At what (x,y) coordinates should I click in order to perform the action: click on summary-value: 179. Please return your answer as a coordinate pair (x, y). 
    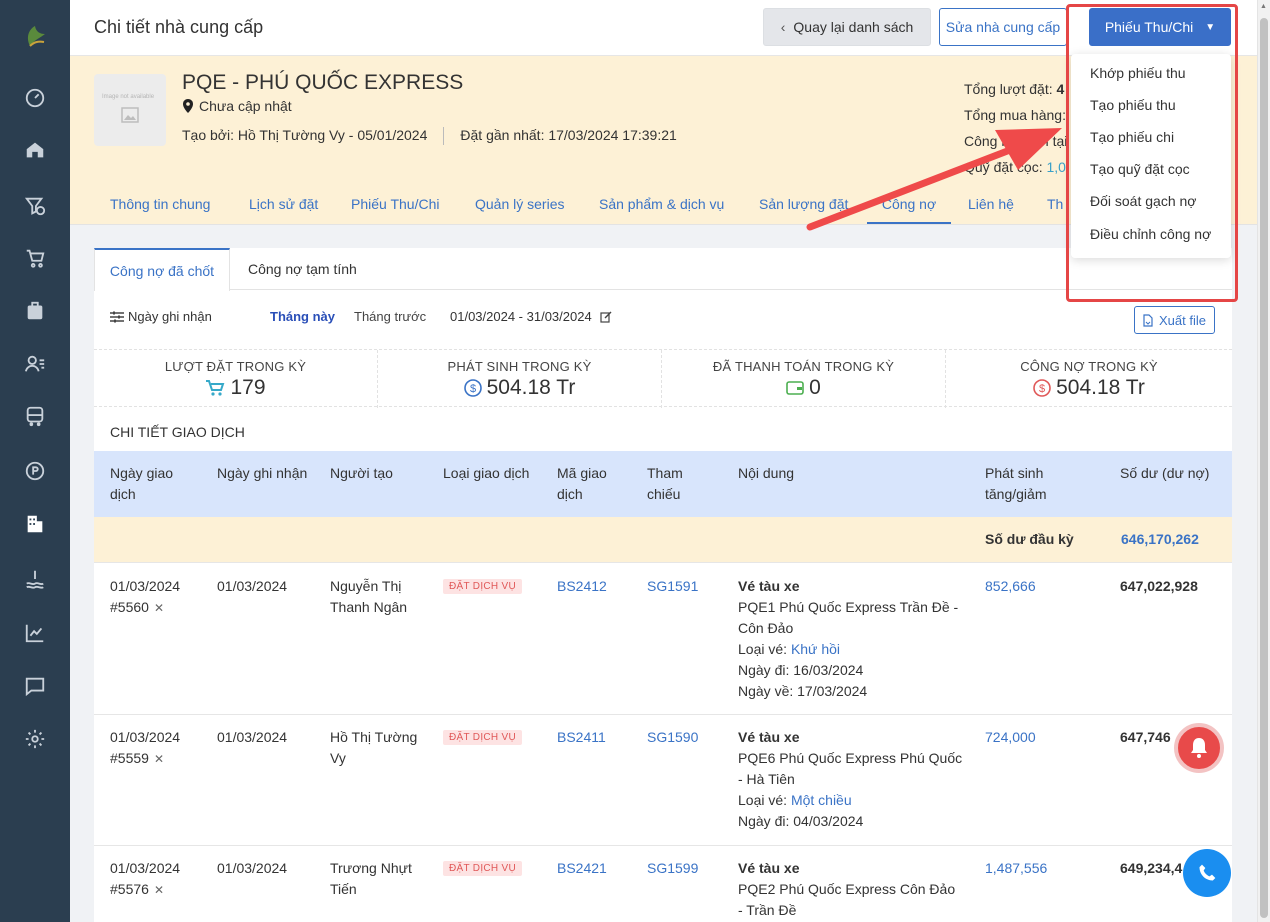
    Looking at the image, I should click on (248, 387).